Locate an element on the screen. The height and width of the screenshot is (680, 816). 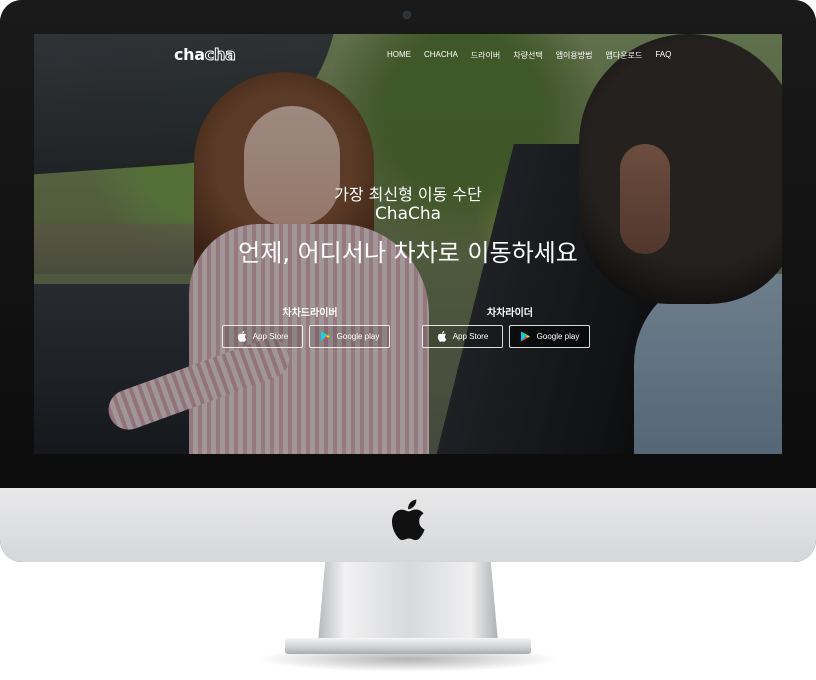
monitor-stand-neck is located at coordinates (408, 602).